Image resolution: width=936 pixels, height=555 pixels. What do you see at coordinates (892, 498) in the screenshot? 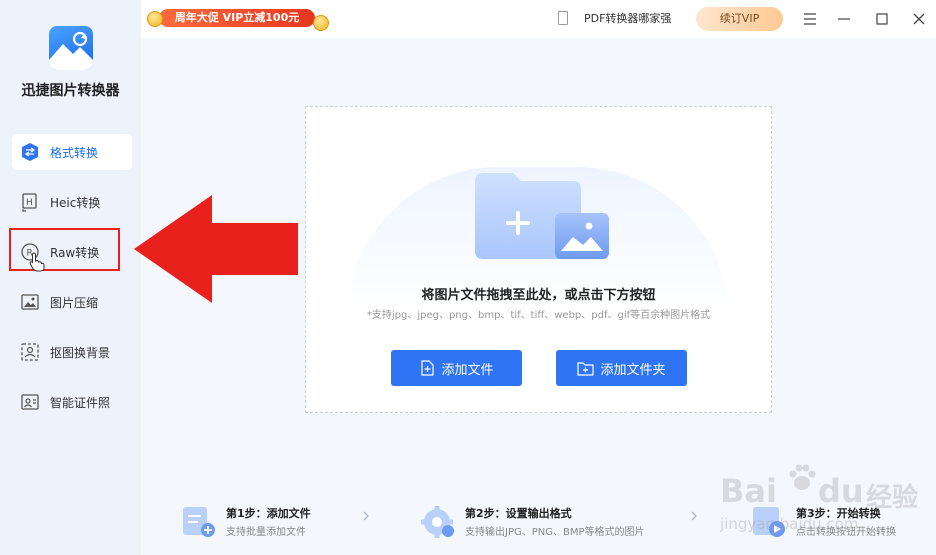
I see `watermark-cn: 经验` at bounding box center [892, 498].